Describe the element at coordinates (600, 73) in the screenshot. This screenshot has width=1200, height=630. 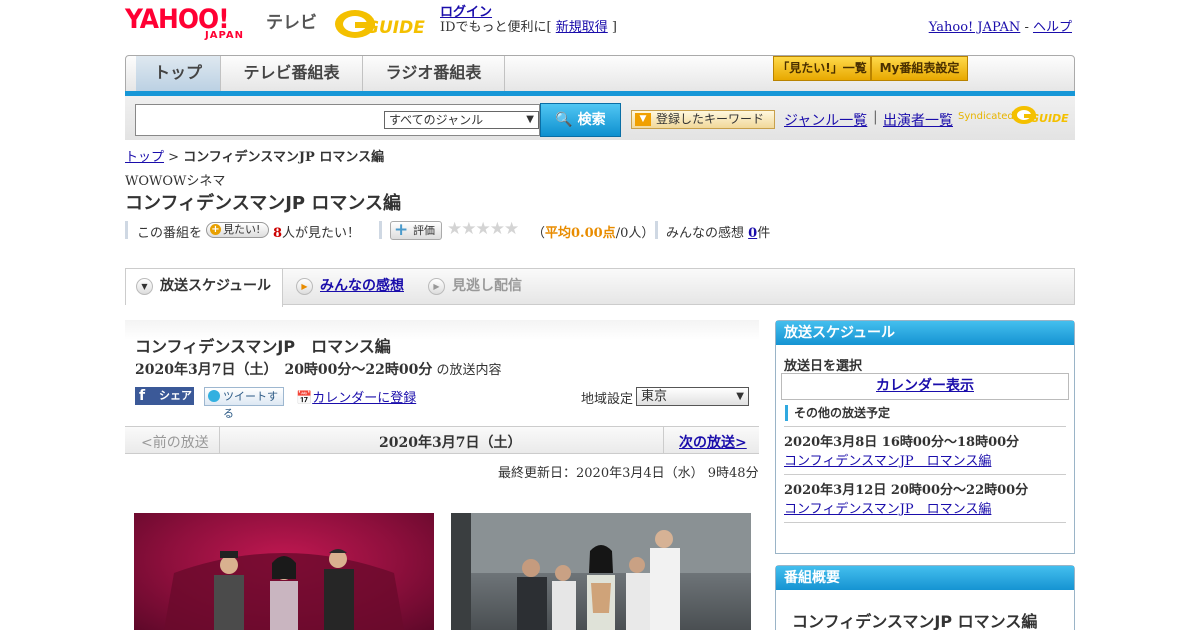
I see `main-nav: トップ テレビ番組表 ラジオ番組表 「見たい!」一覧 My番組表設定` at that location.